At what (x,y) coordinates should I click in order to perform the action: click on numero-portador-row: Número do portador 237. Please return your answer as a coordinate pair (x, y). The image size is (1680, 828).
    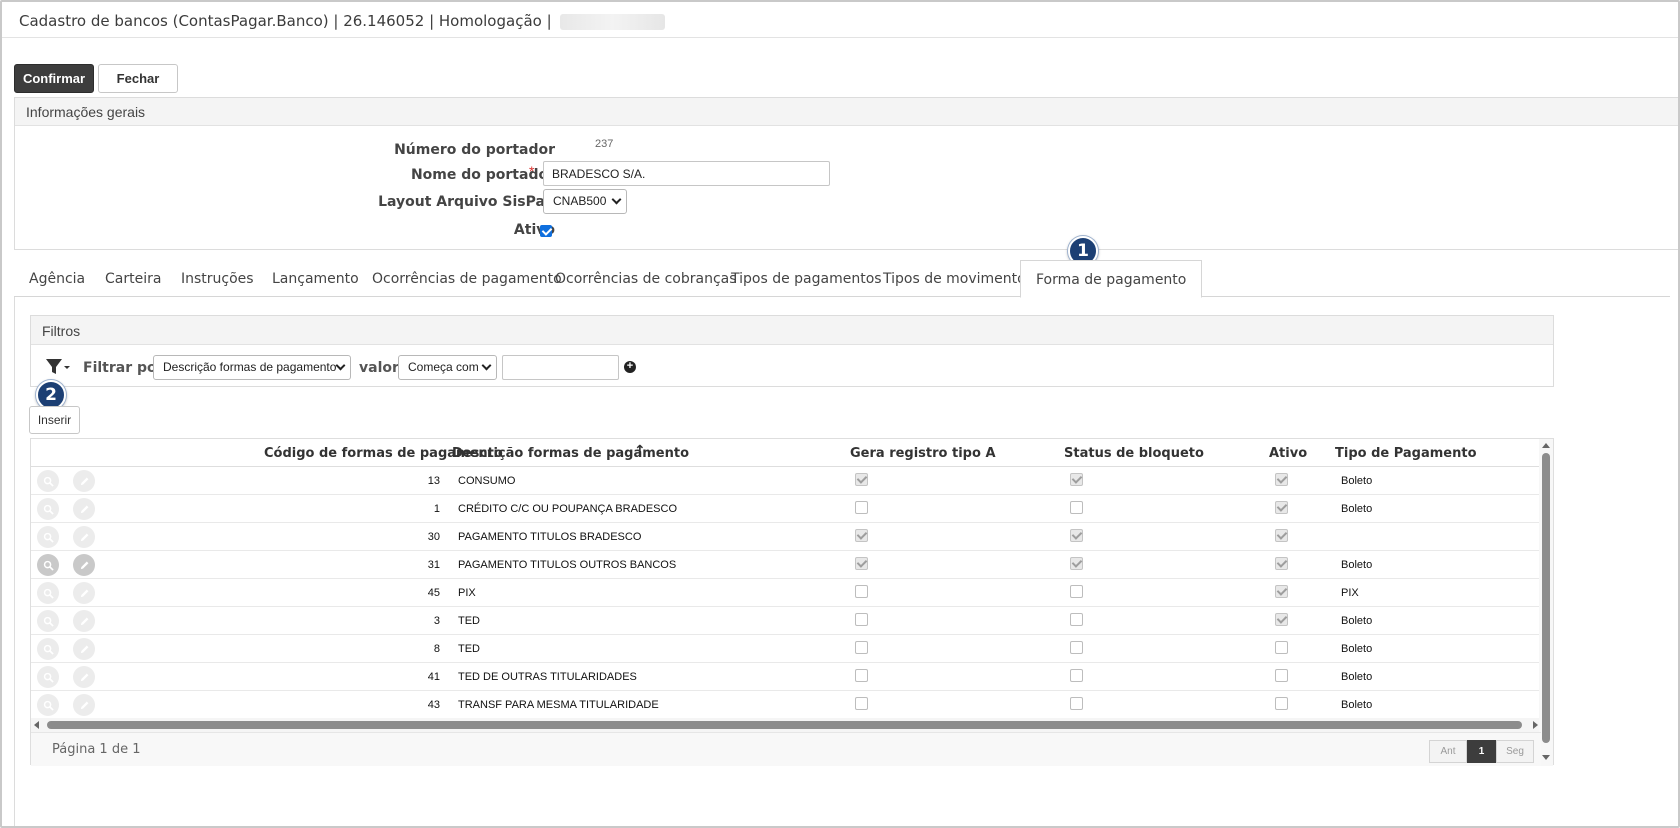
    Looking at the image, I should click on (845, 150).